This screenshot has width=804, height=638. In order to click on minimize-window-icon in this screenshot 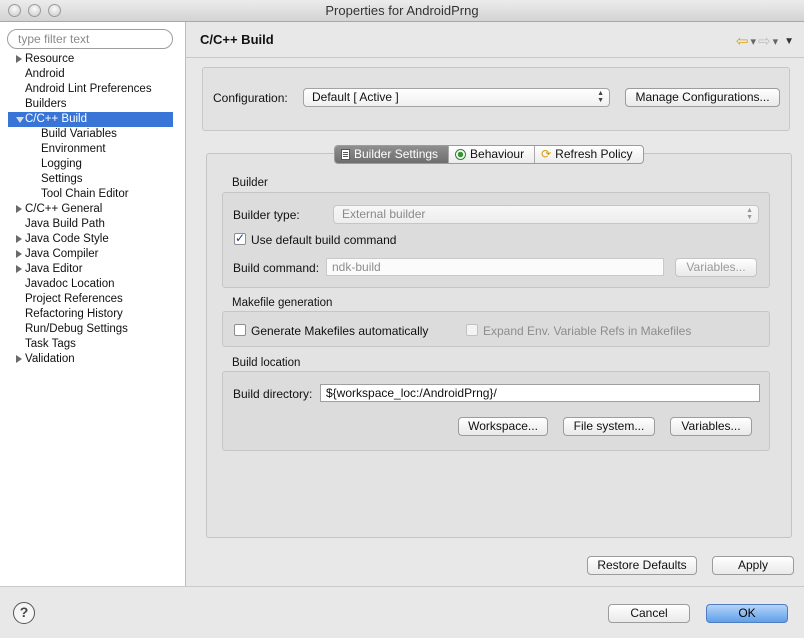, I will do `click(34, 10)`.